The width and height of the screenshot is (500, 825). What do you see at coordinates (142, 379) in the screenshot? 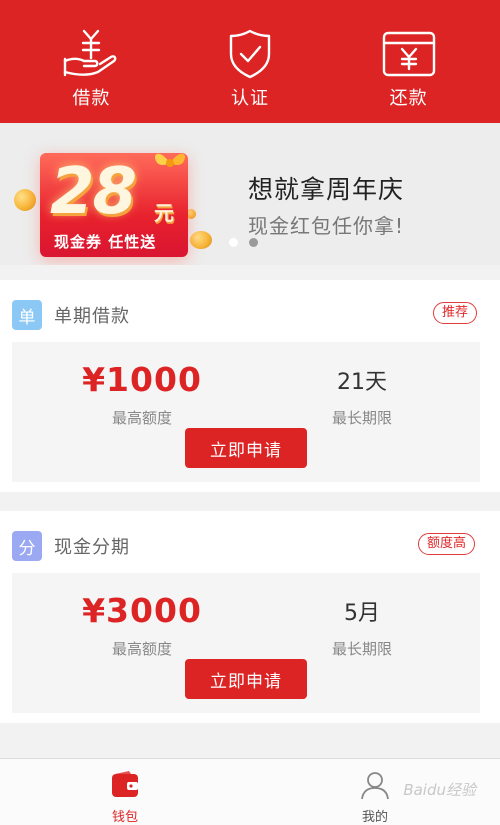
I see `max-amount: ¥1000` at bounding box center [142, 379].